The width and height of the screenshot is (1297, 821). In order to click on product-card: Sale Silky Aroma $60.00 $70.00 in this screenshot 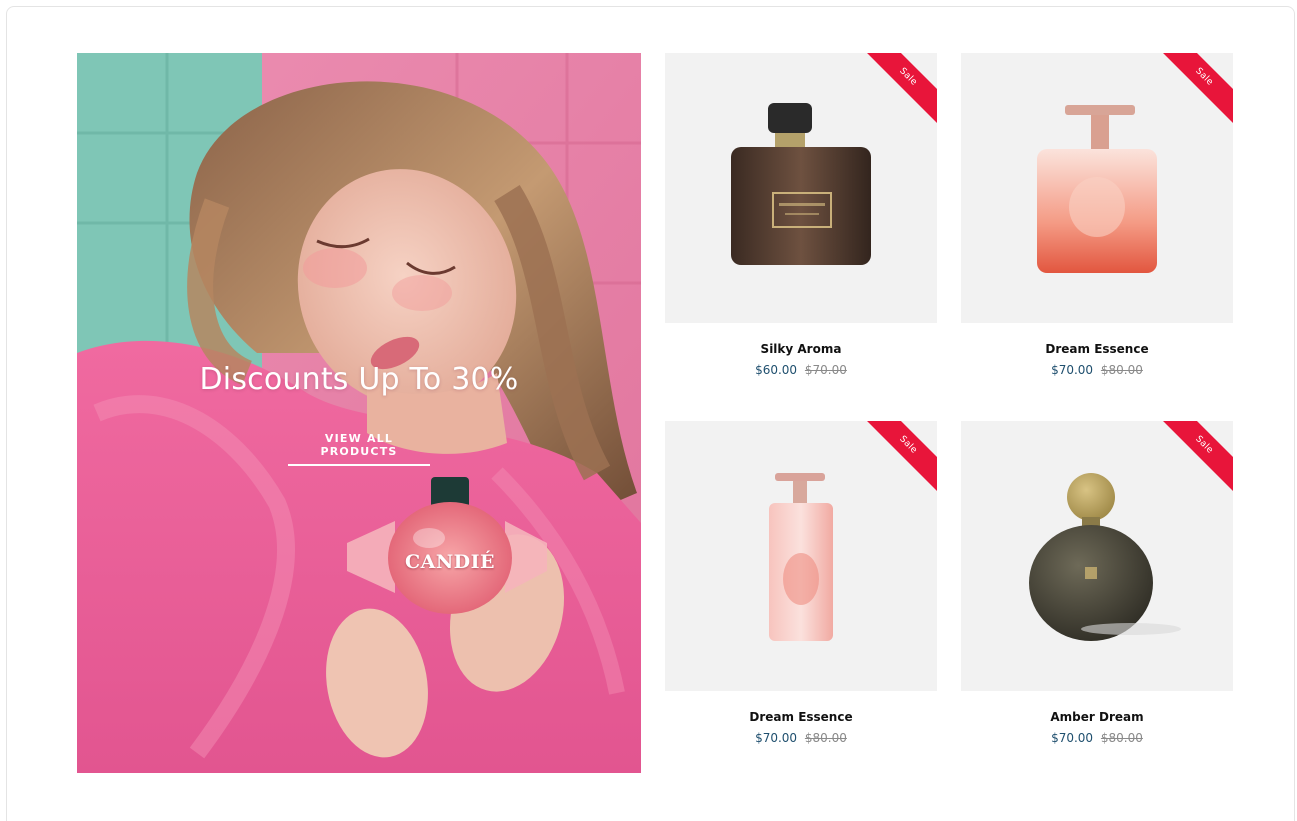, I will do `click(801, 215)`.